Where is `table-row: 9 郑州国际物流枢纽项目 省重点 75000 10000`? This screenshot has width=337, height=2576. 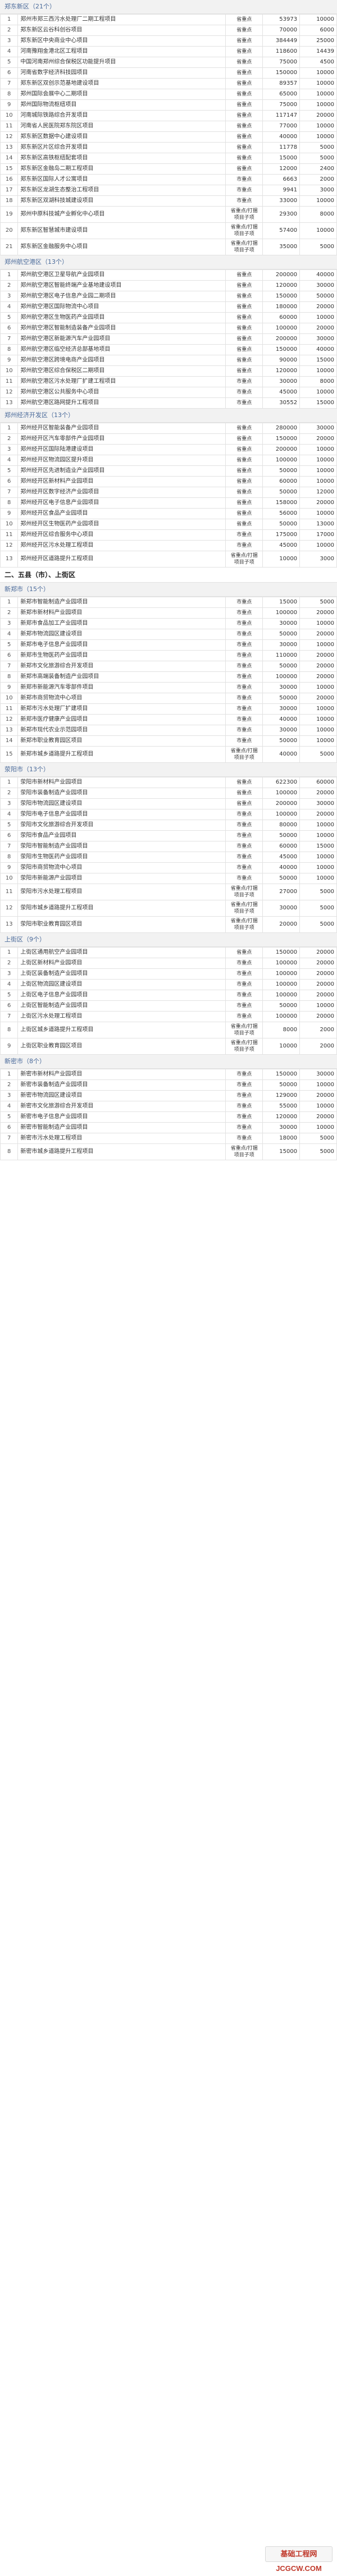
table-row: 9 郑州国际物流枢纽项目 省重点 75000 10000 is located at coordinates (168, 105).